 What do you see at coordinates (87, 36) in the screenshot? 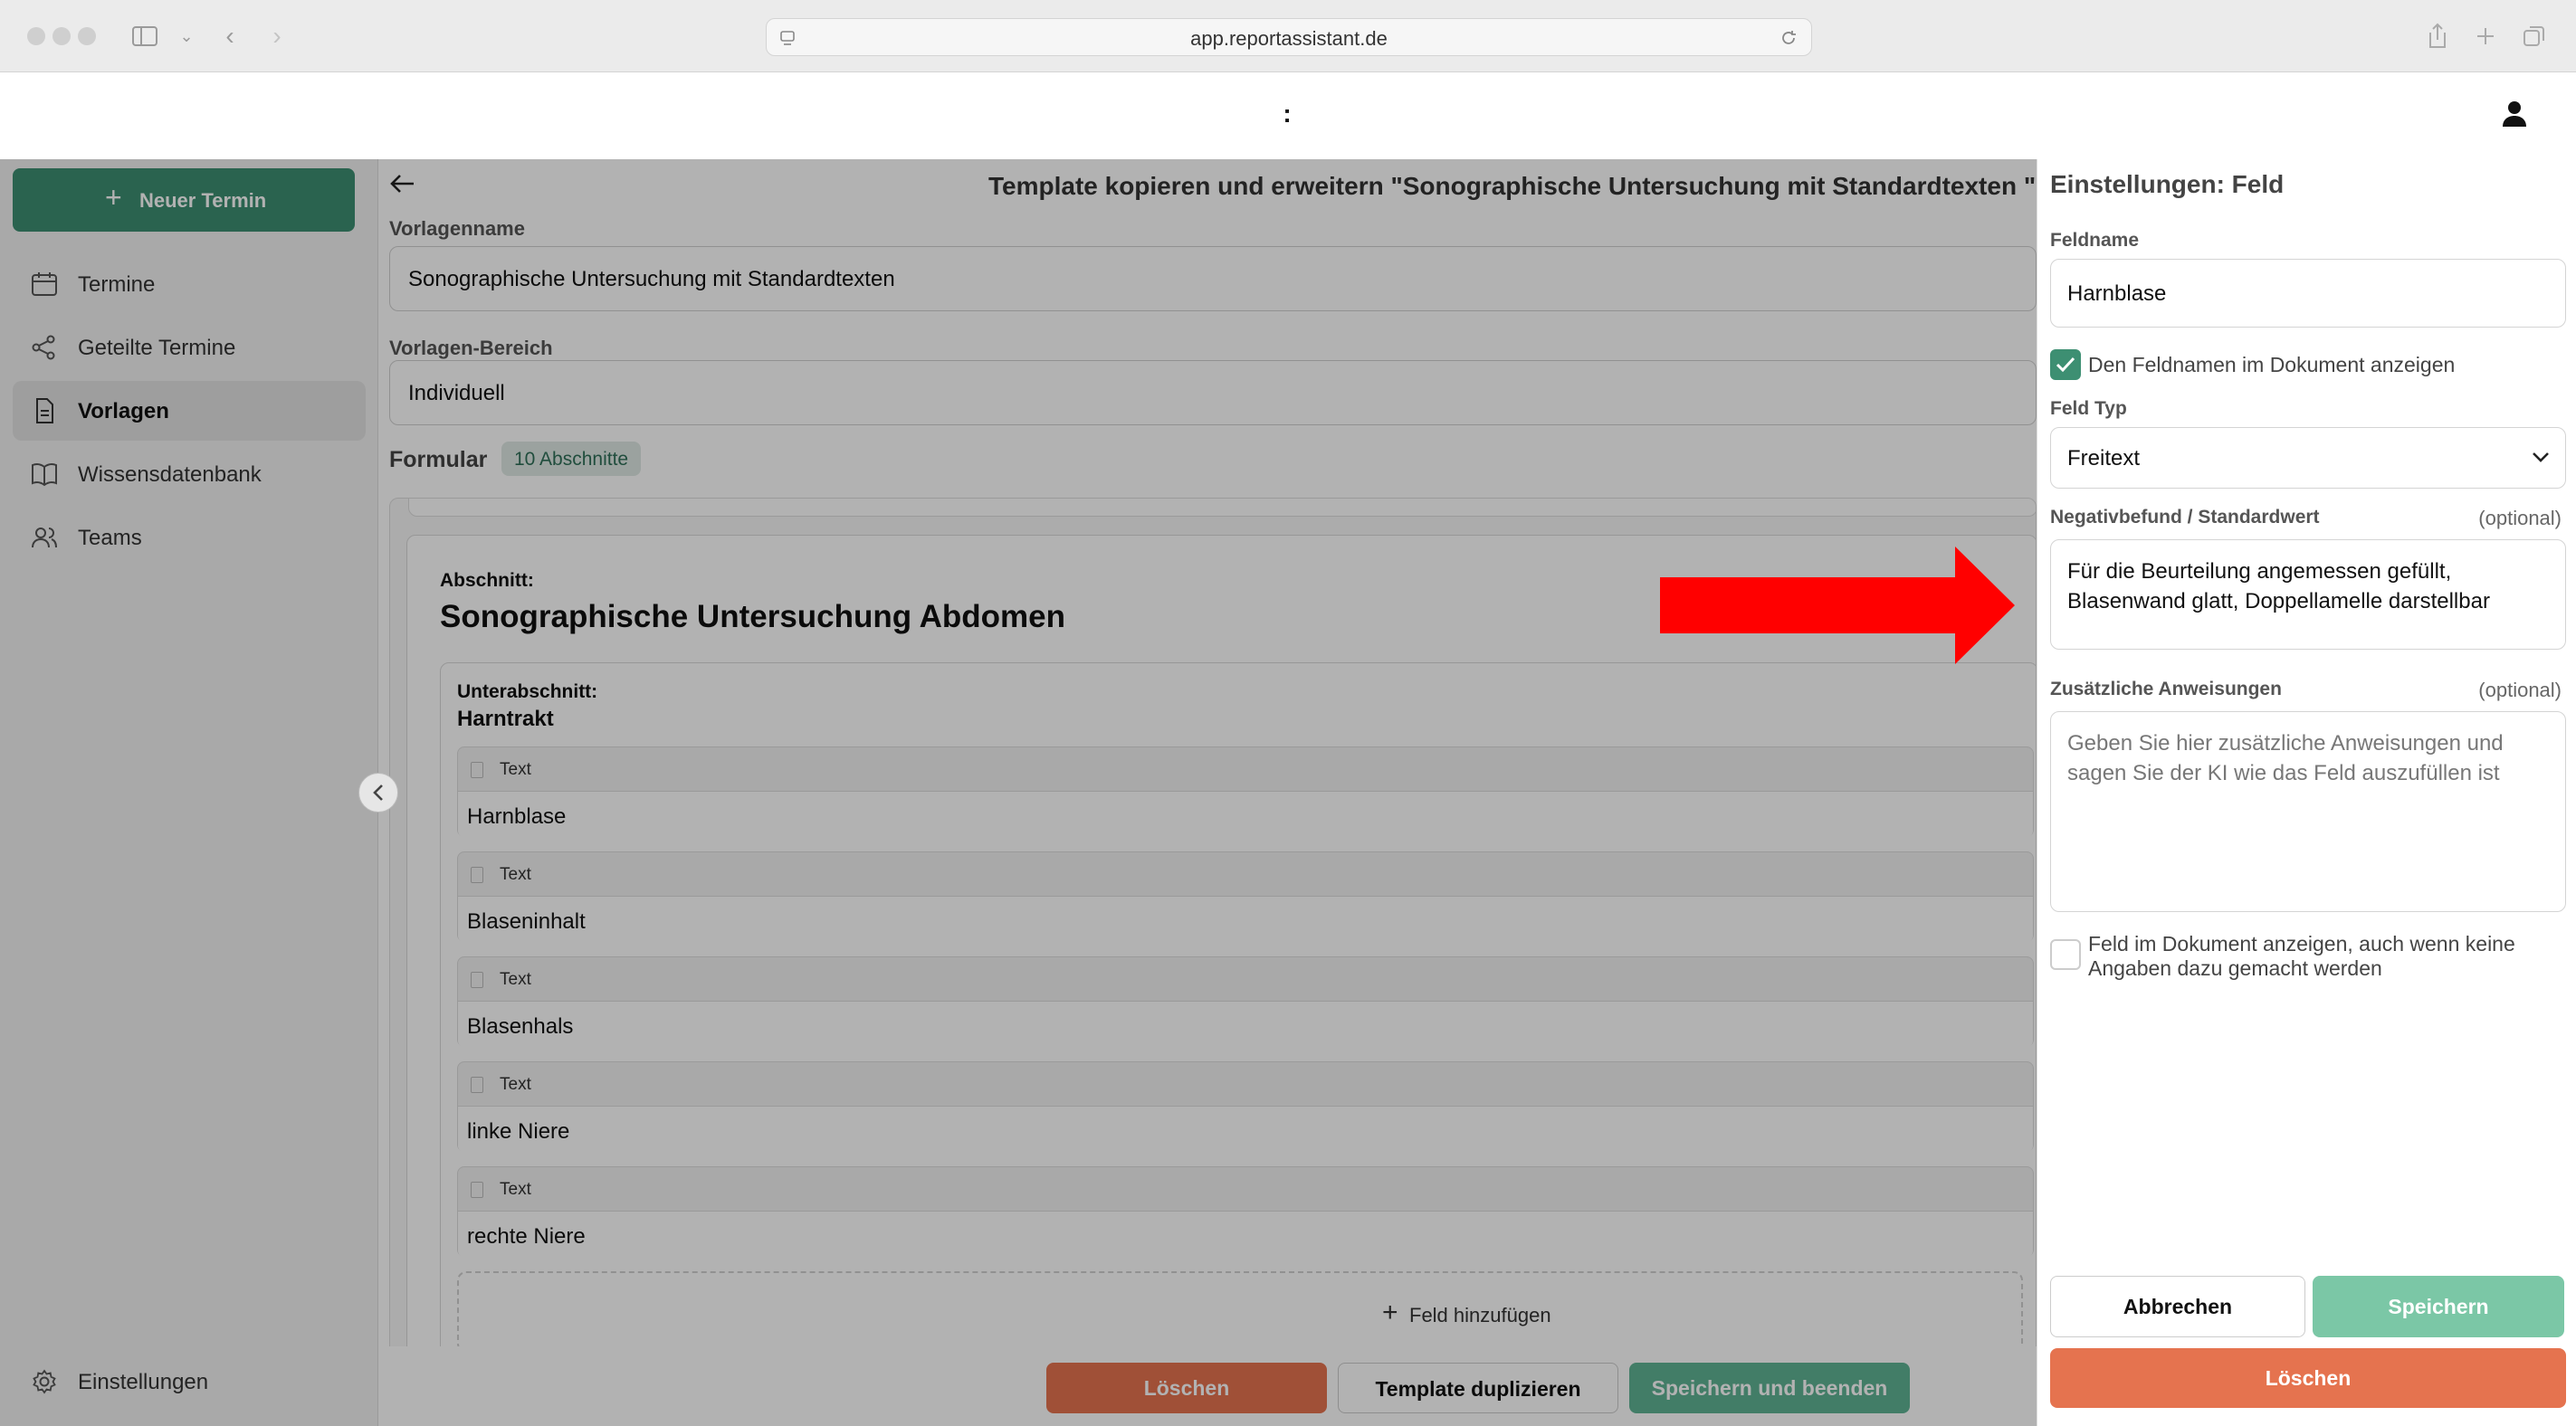
I see `zoom-window-button` at bounding box center [87, 36].